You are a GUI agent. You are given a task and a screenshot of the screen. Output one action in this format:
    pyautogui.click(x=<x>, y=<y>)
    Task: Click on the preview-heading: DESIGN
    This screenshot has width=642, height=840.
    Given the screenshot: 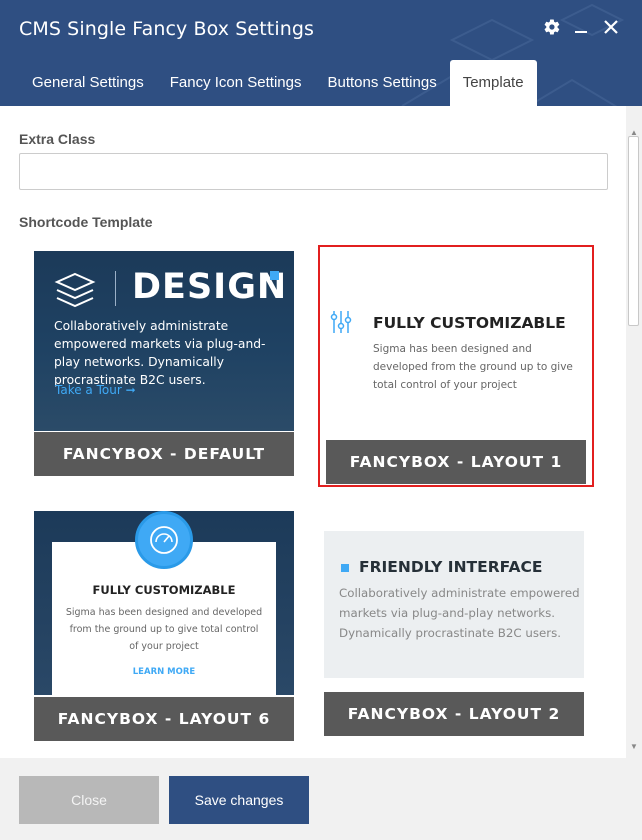 What is the action you would take?
    pyautogui.click(x=210, y=287)
    